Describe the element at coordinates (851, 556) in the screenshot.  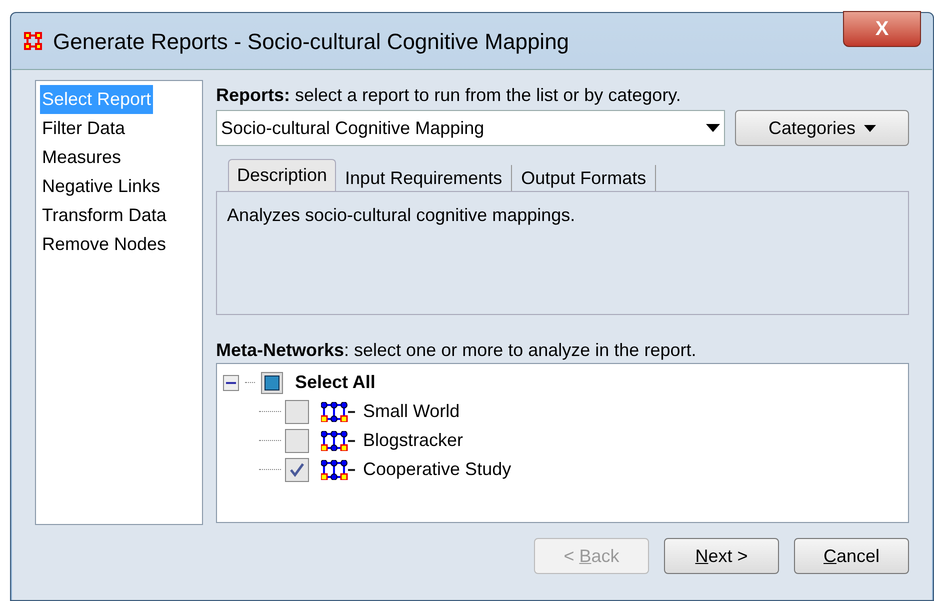
I see `dialog-button: Cancel` at that location.